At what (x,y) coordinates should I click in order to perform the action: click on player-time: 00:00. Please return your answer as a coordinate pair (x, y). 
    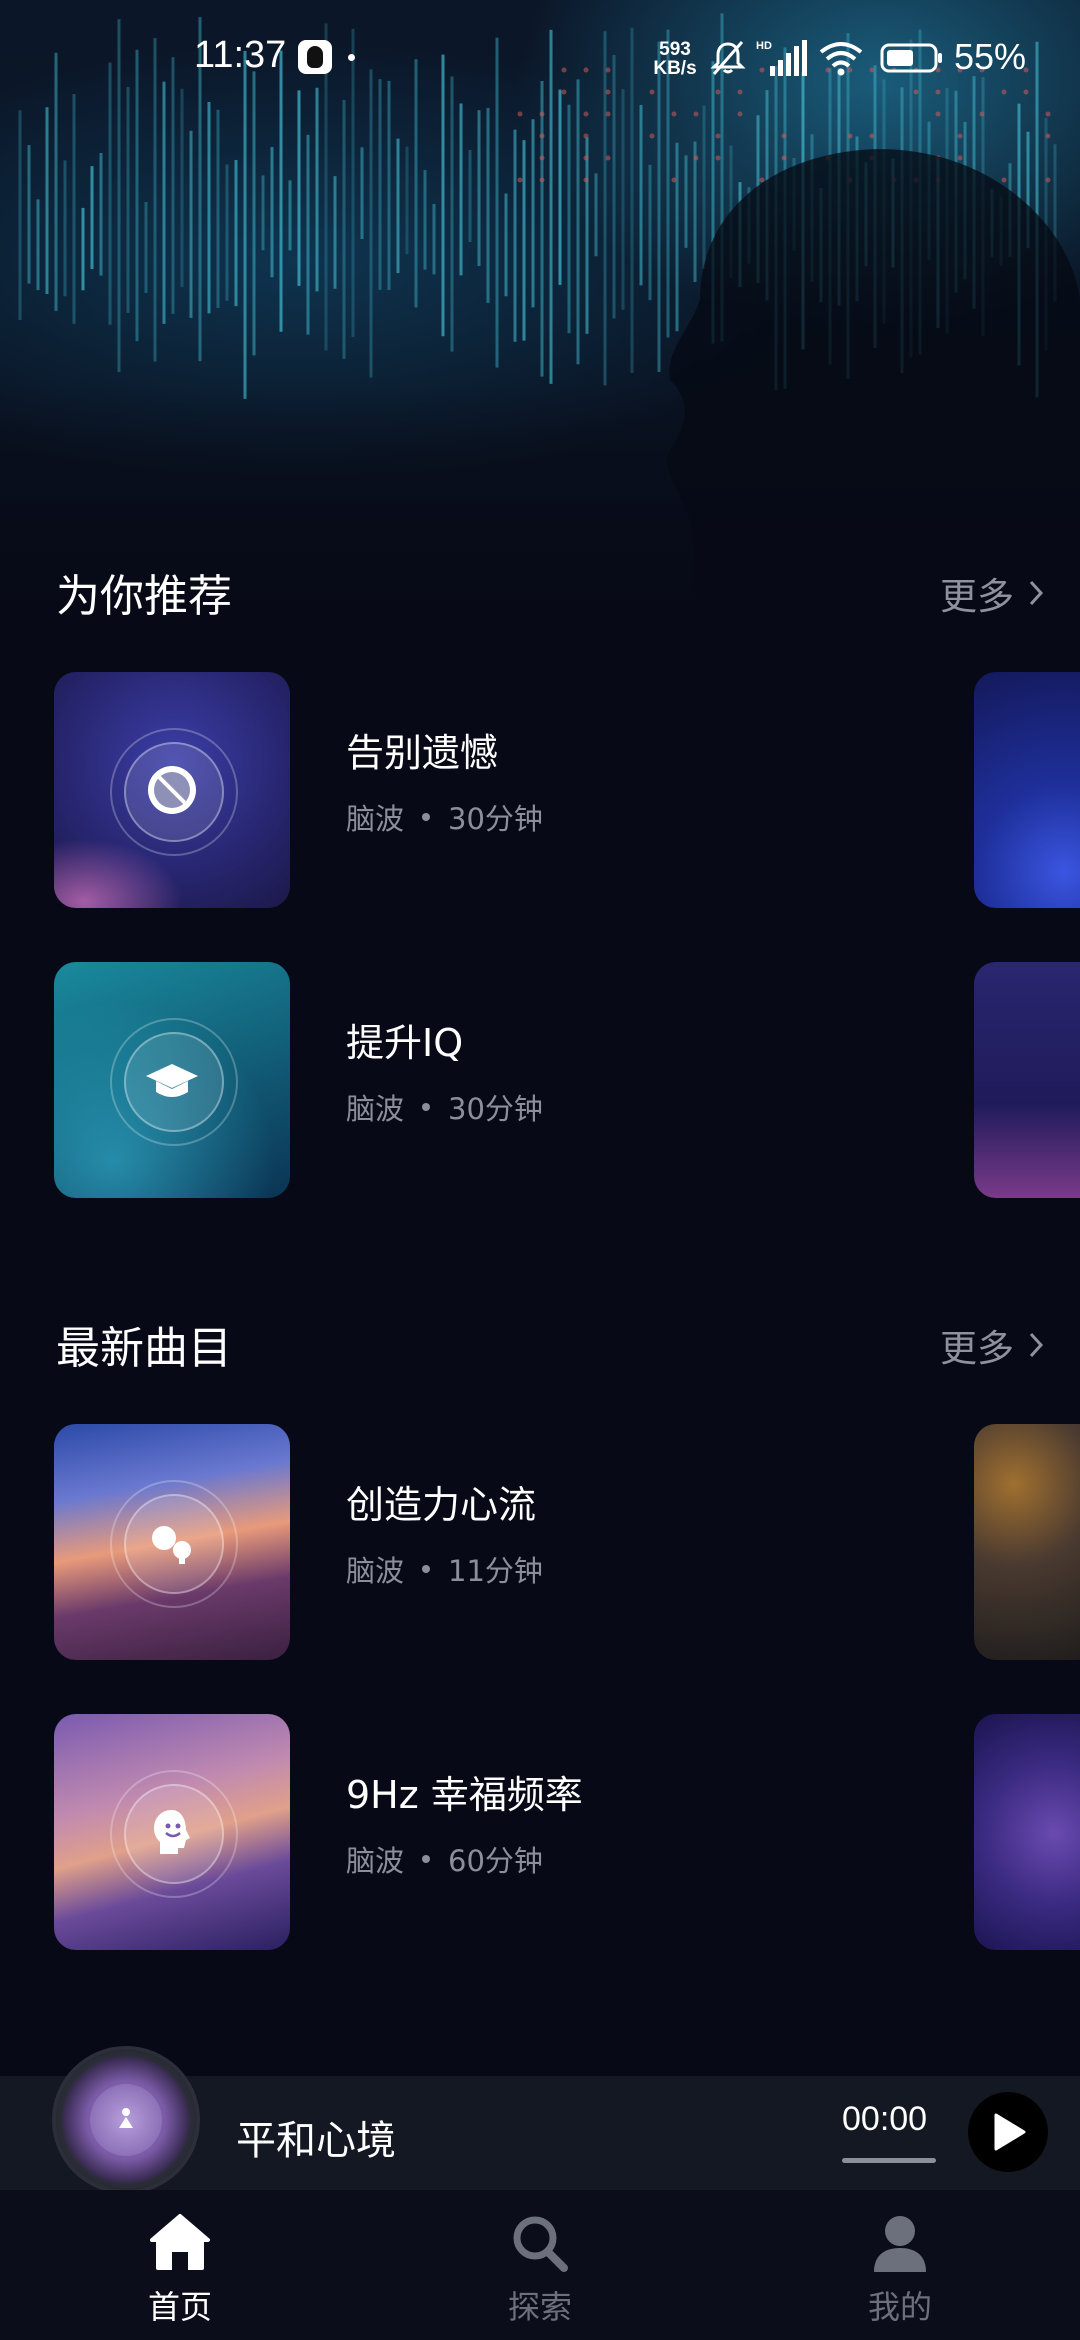
    Looking at the image, I should click on (885, 2119).